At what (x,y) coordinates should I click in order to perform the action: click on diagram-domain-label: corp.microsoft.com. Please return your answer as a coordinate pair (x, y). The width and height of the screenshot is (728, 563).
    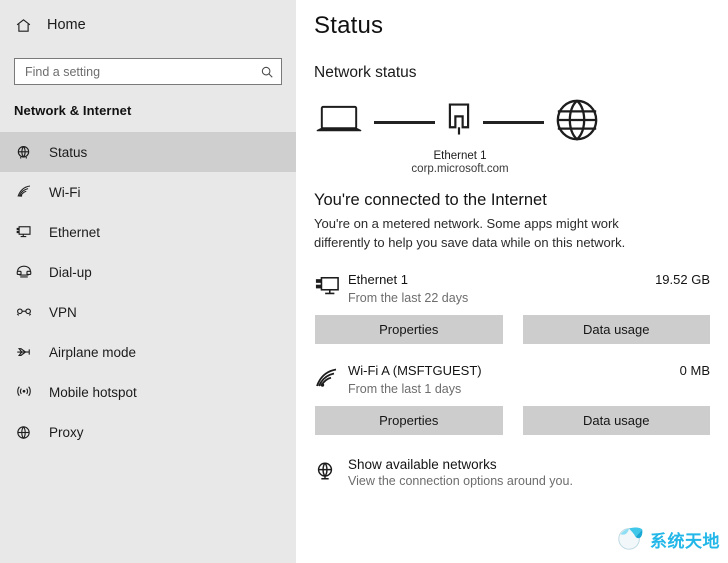
    Looking at the image, I should click on (460, 169).